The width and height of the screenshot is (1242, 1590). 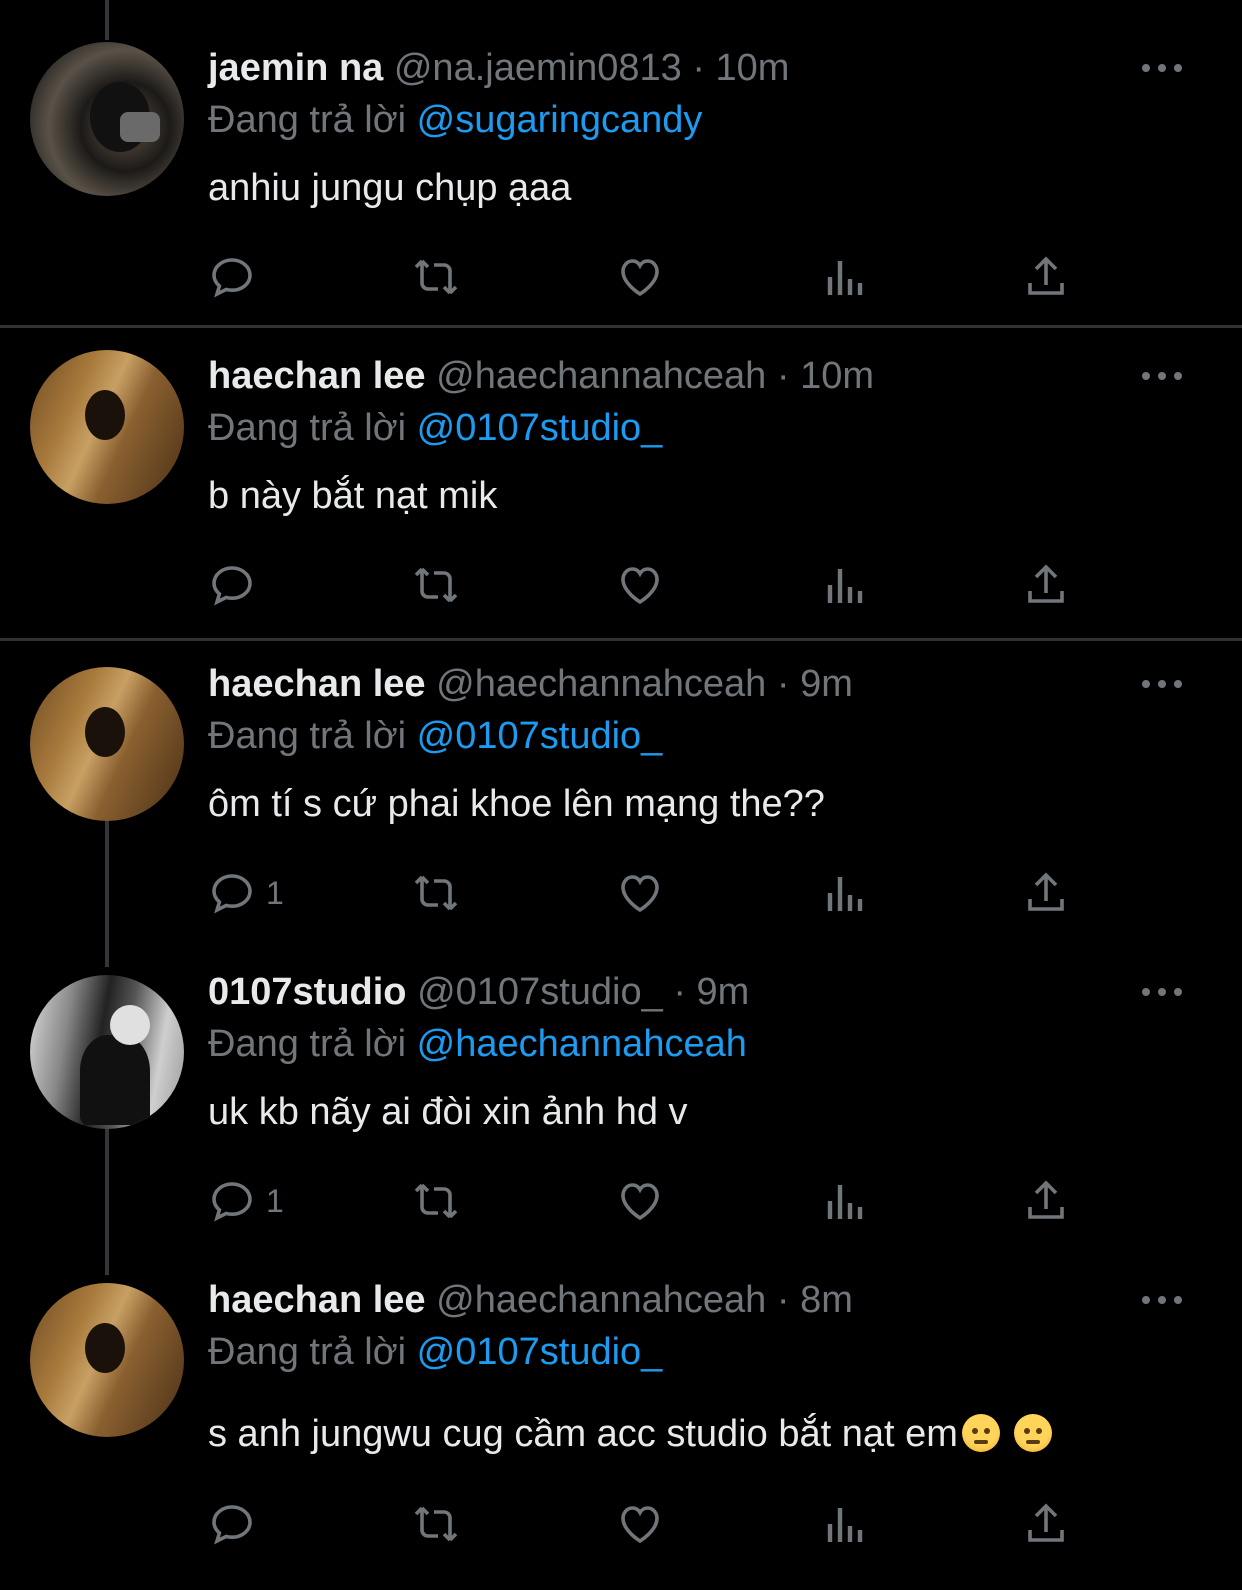 What do you see at coordinates (516, 804) in the screenshot?
I see `tweet-text: ôm tí s cứ phai khoe lên mạng the??` at bounding box center [516, 804].